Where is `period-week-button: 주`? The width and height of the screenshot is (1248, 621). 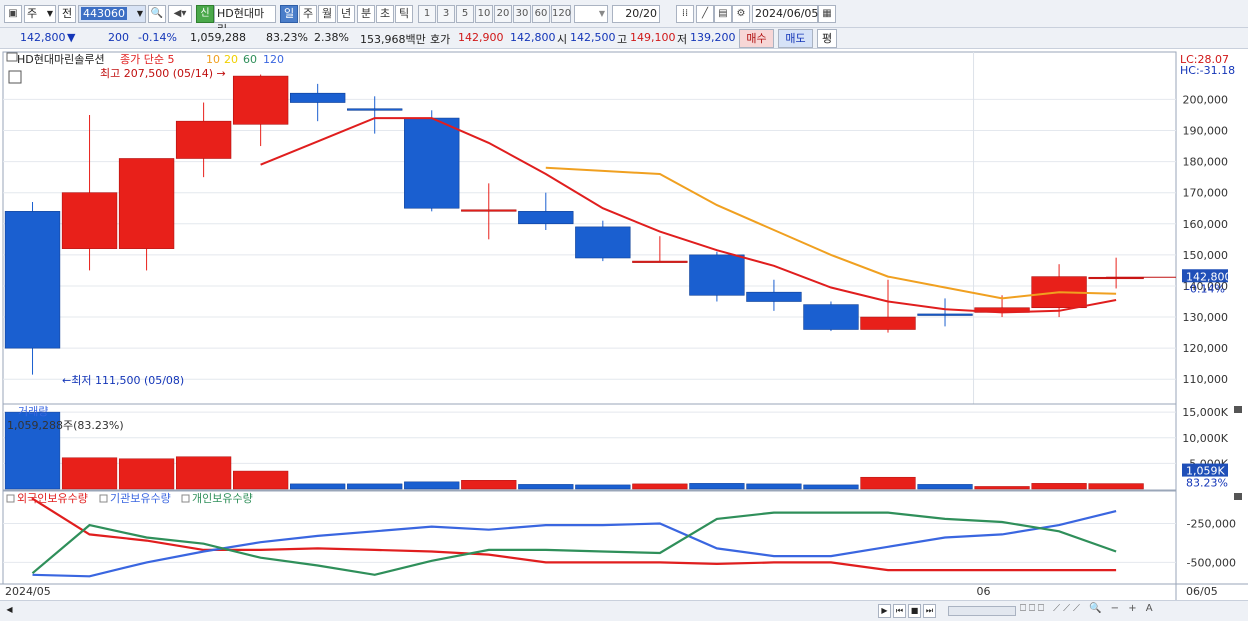
period-week-button: 주 is located at coordinates (308, 14).